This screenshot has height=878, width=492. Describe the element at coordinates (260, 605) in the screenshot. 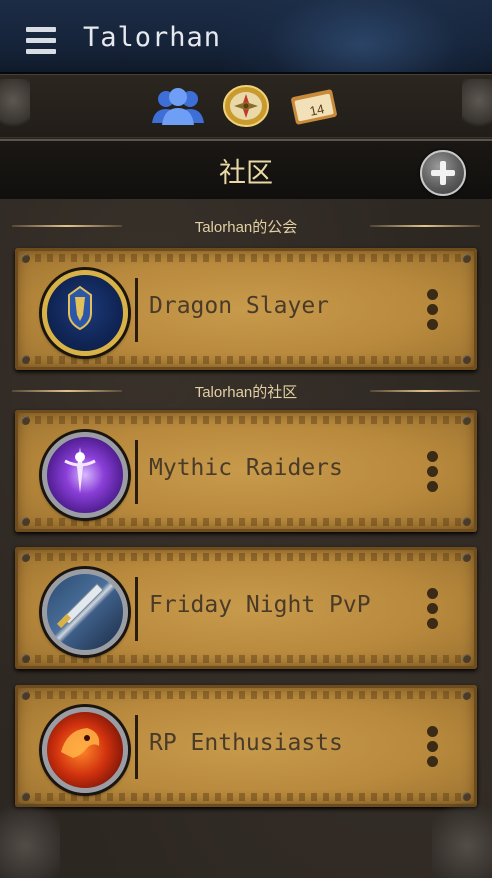

I see `community-name: Friday Night PvP` at that location.